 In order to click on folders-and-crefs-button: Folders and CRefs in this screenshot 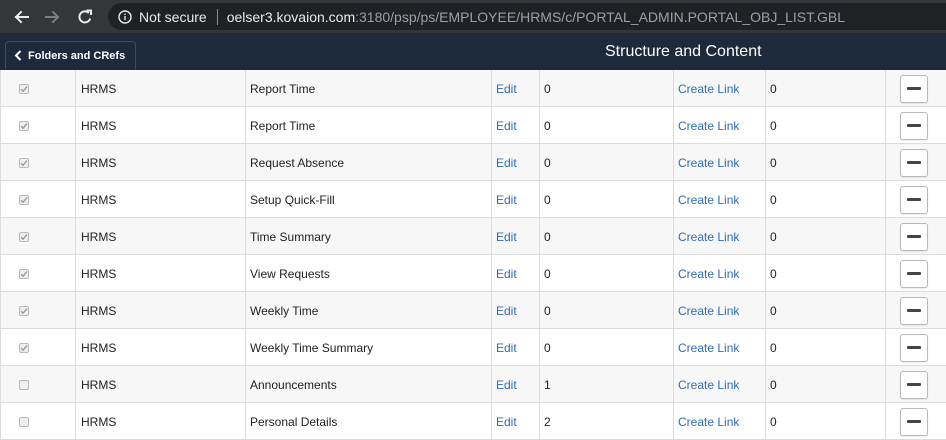, I will do `click(71, 55)`.